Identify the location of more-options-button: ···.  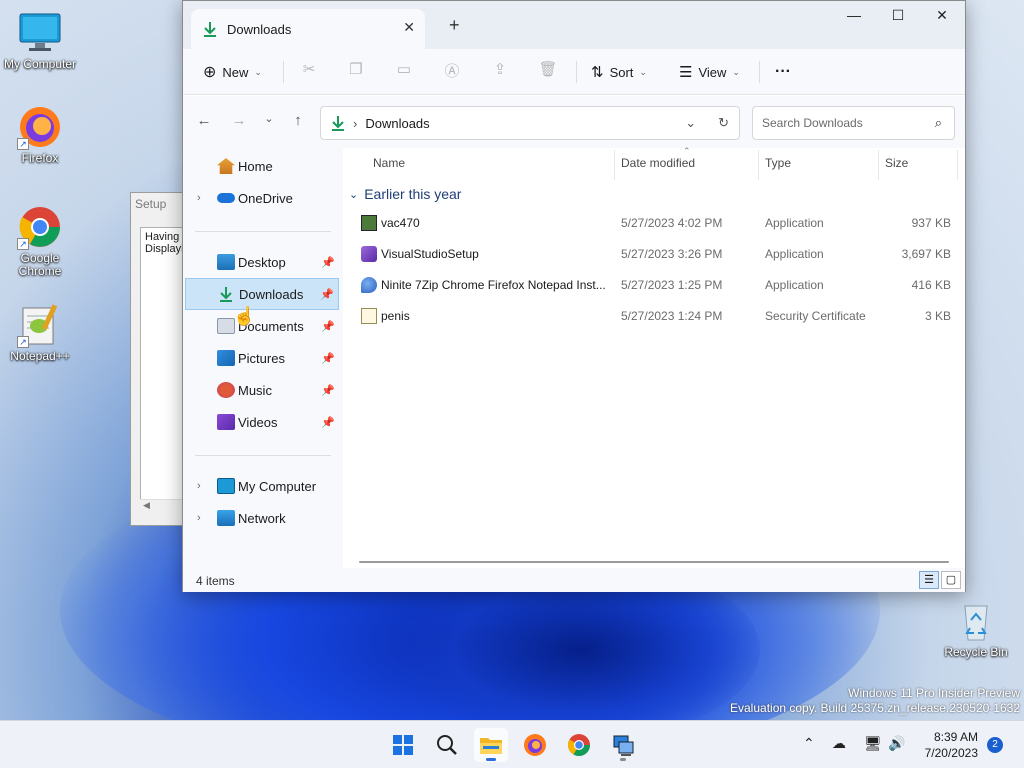
(783, 72).